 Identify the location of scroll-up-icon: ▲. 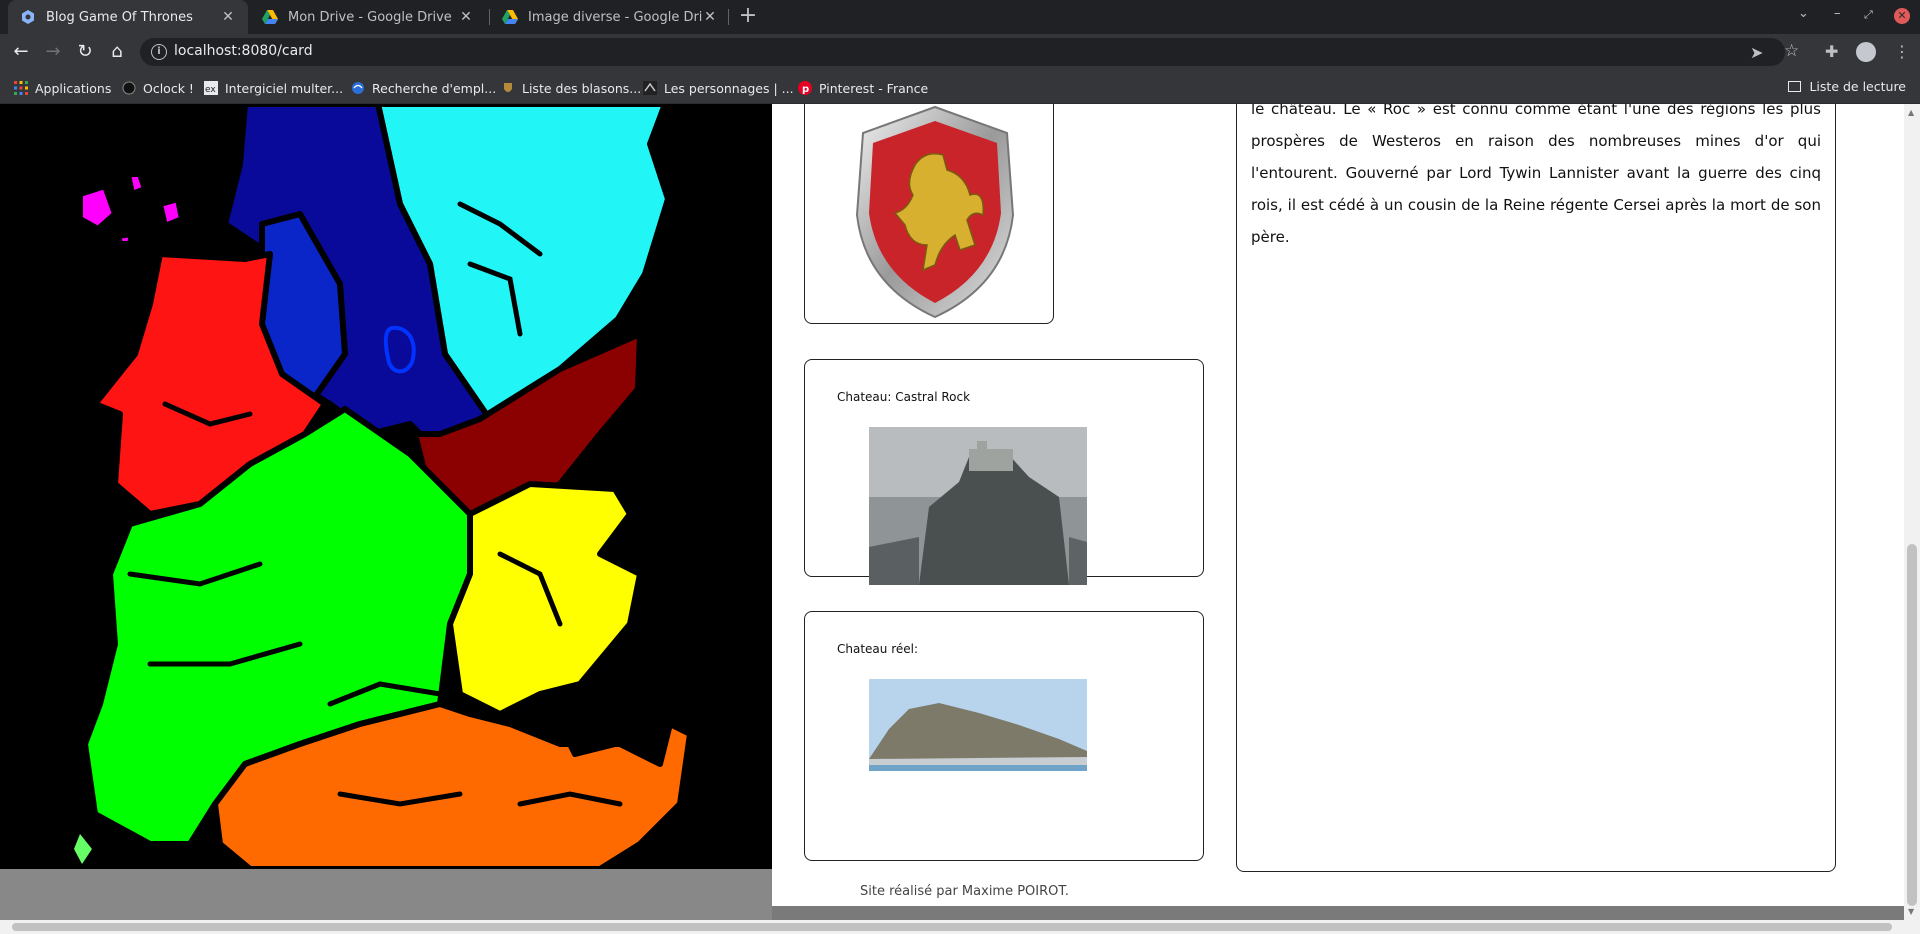
(1911, 112).